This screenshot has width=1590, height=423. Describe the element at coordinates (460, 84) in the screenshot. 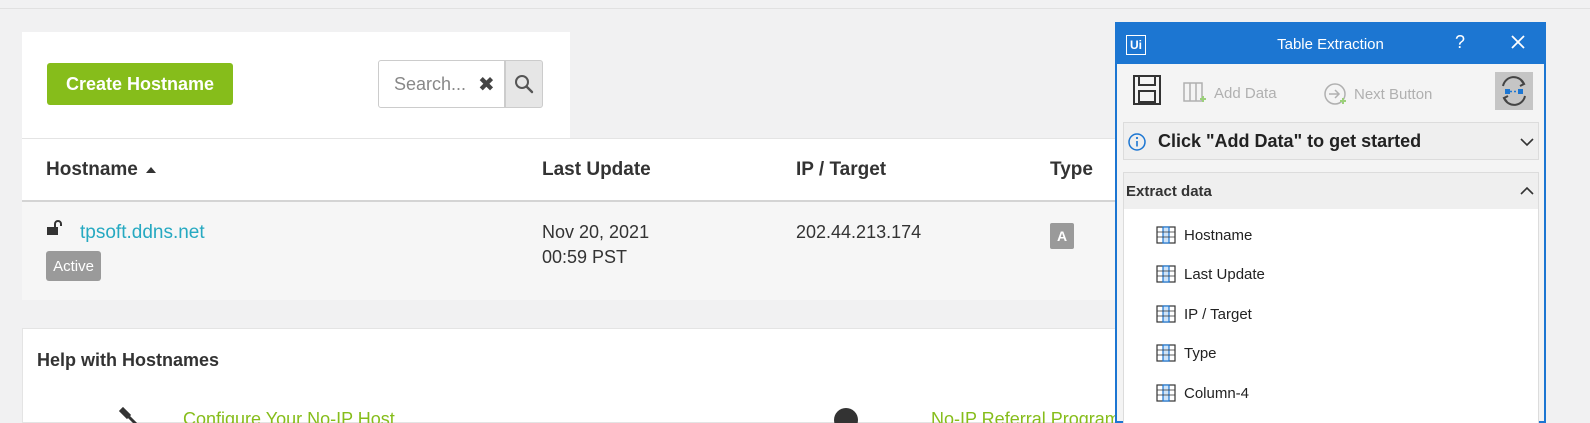

I see `search-box: ✖` at that location.